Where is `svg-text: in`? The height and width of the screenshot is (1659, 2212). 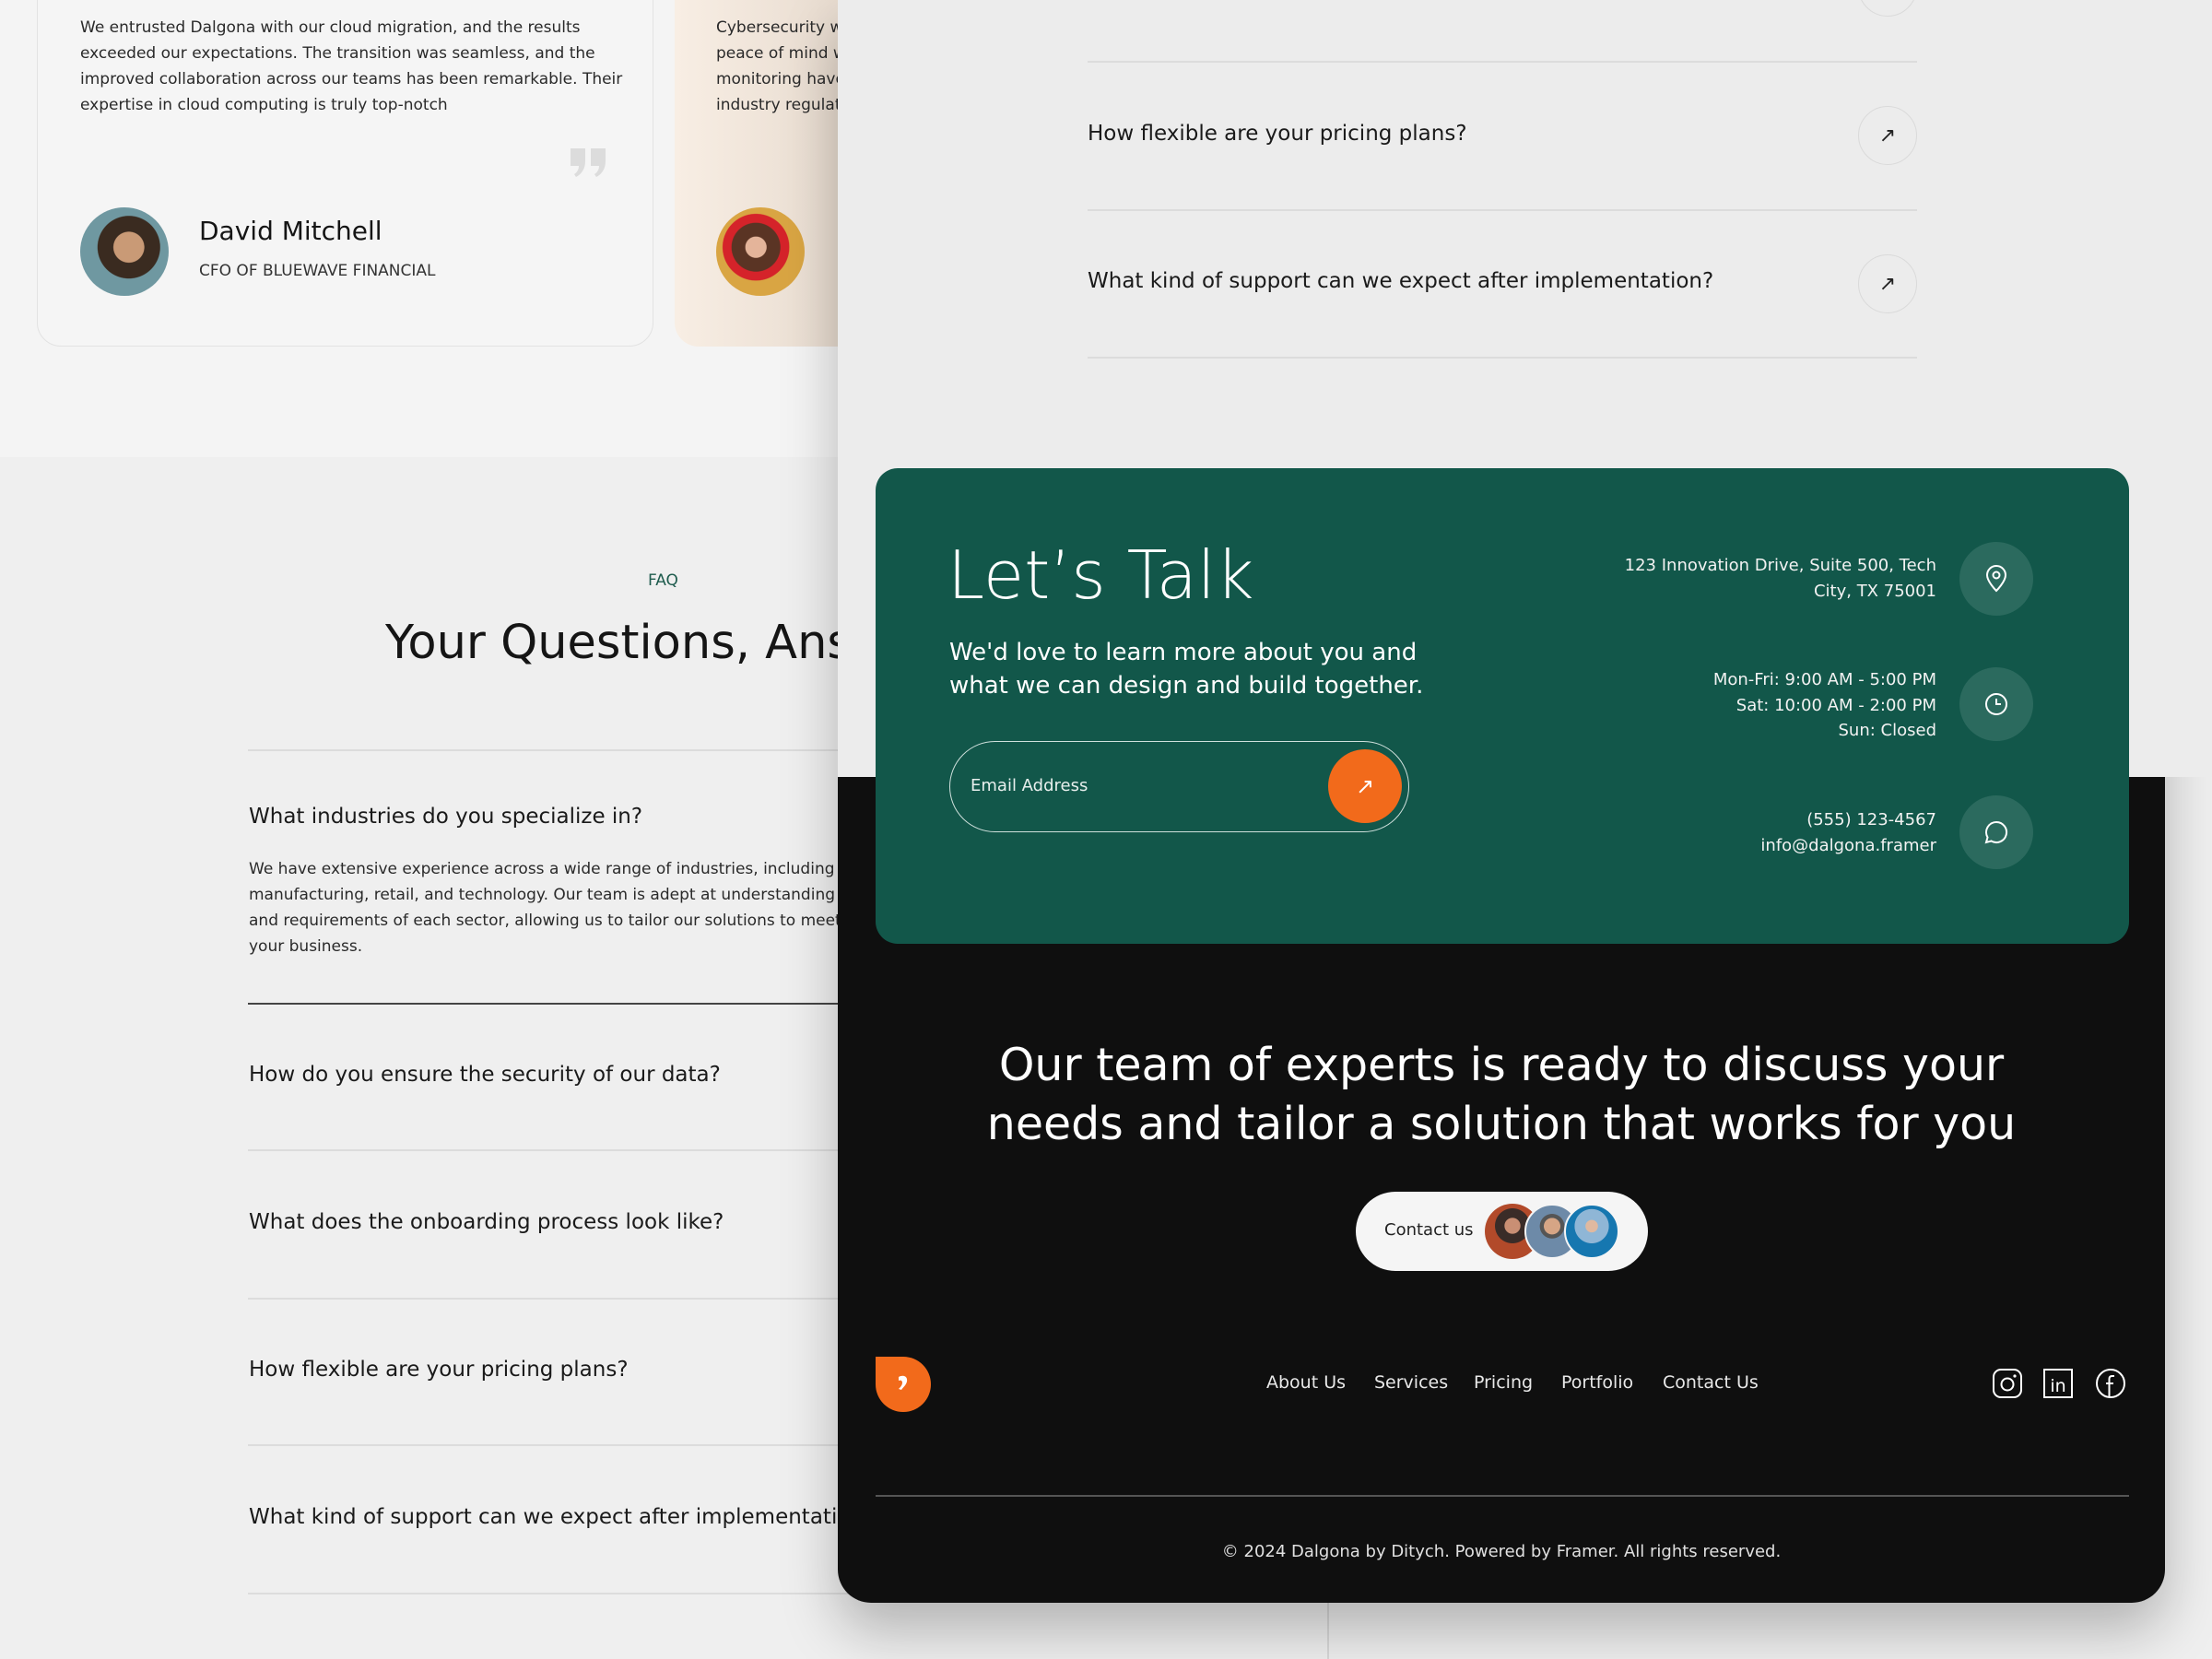 svg-text: in is located at coordinates (2057, 1386).